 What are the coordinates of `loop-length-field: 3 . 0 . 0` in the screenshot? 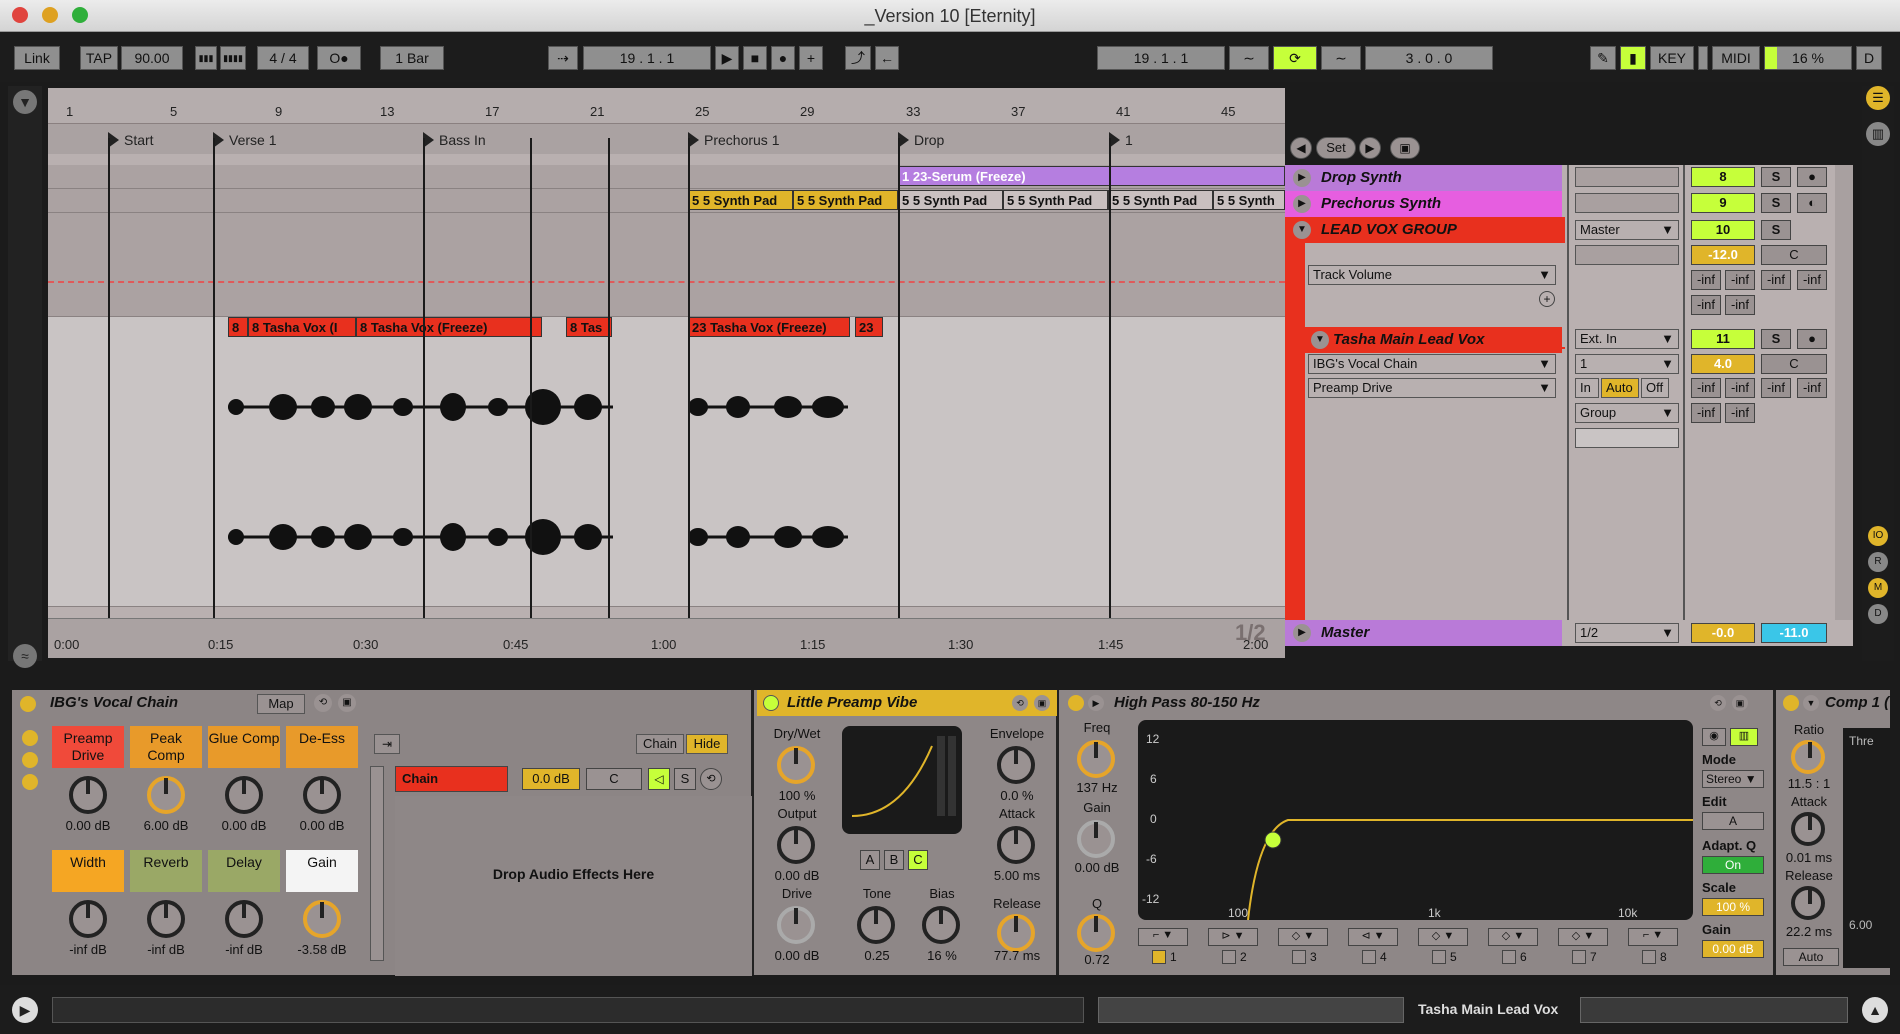 It's located at (1429, 58).